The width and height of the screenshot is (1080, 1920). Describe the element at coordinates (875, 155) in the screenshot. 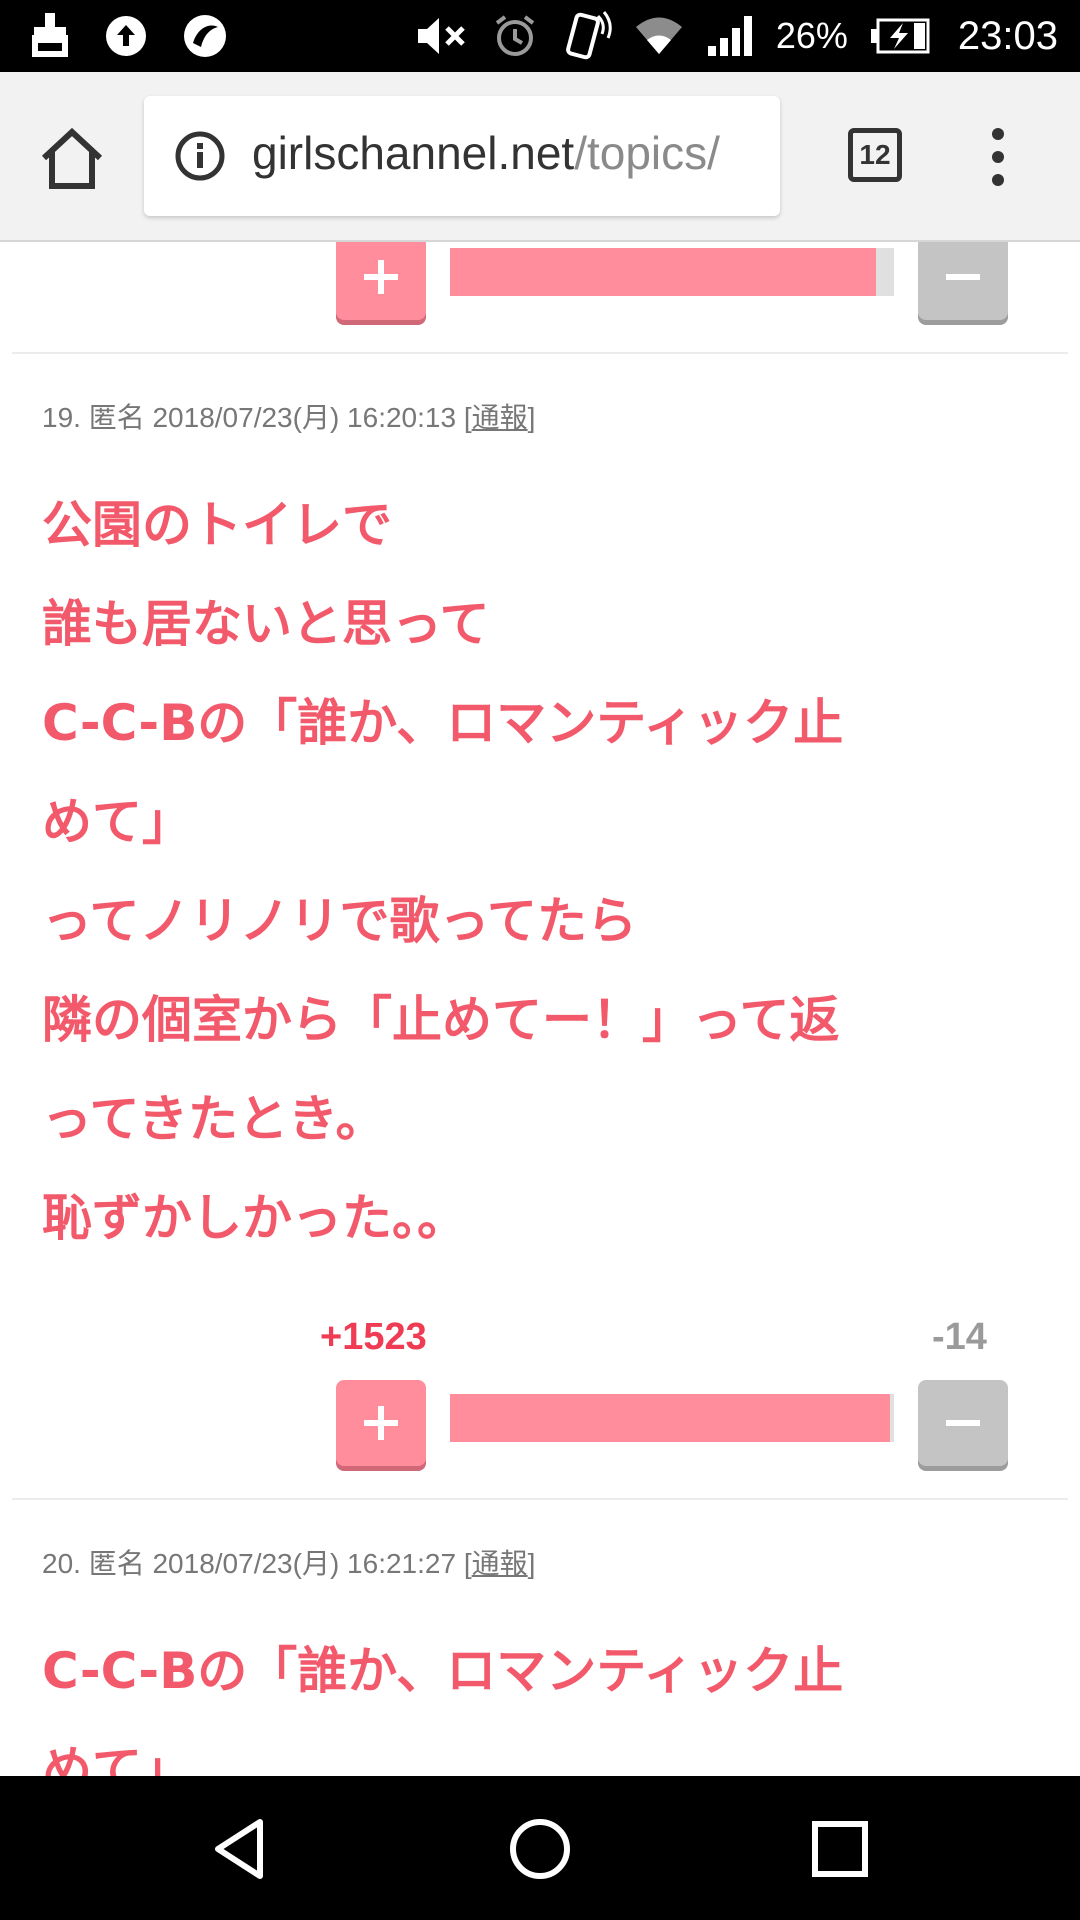

I see `tabs-icon: 12` at that location.